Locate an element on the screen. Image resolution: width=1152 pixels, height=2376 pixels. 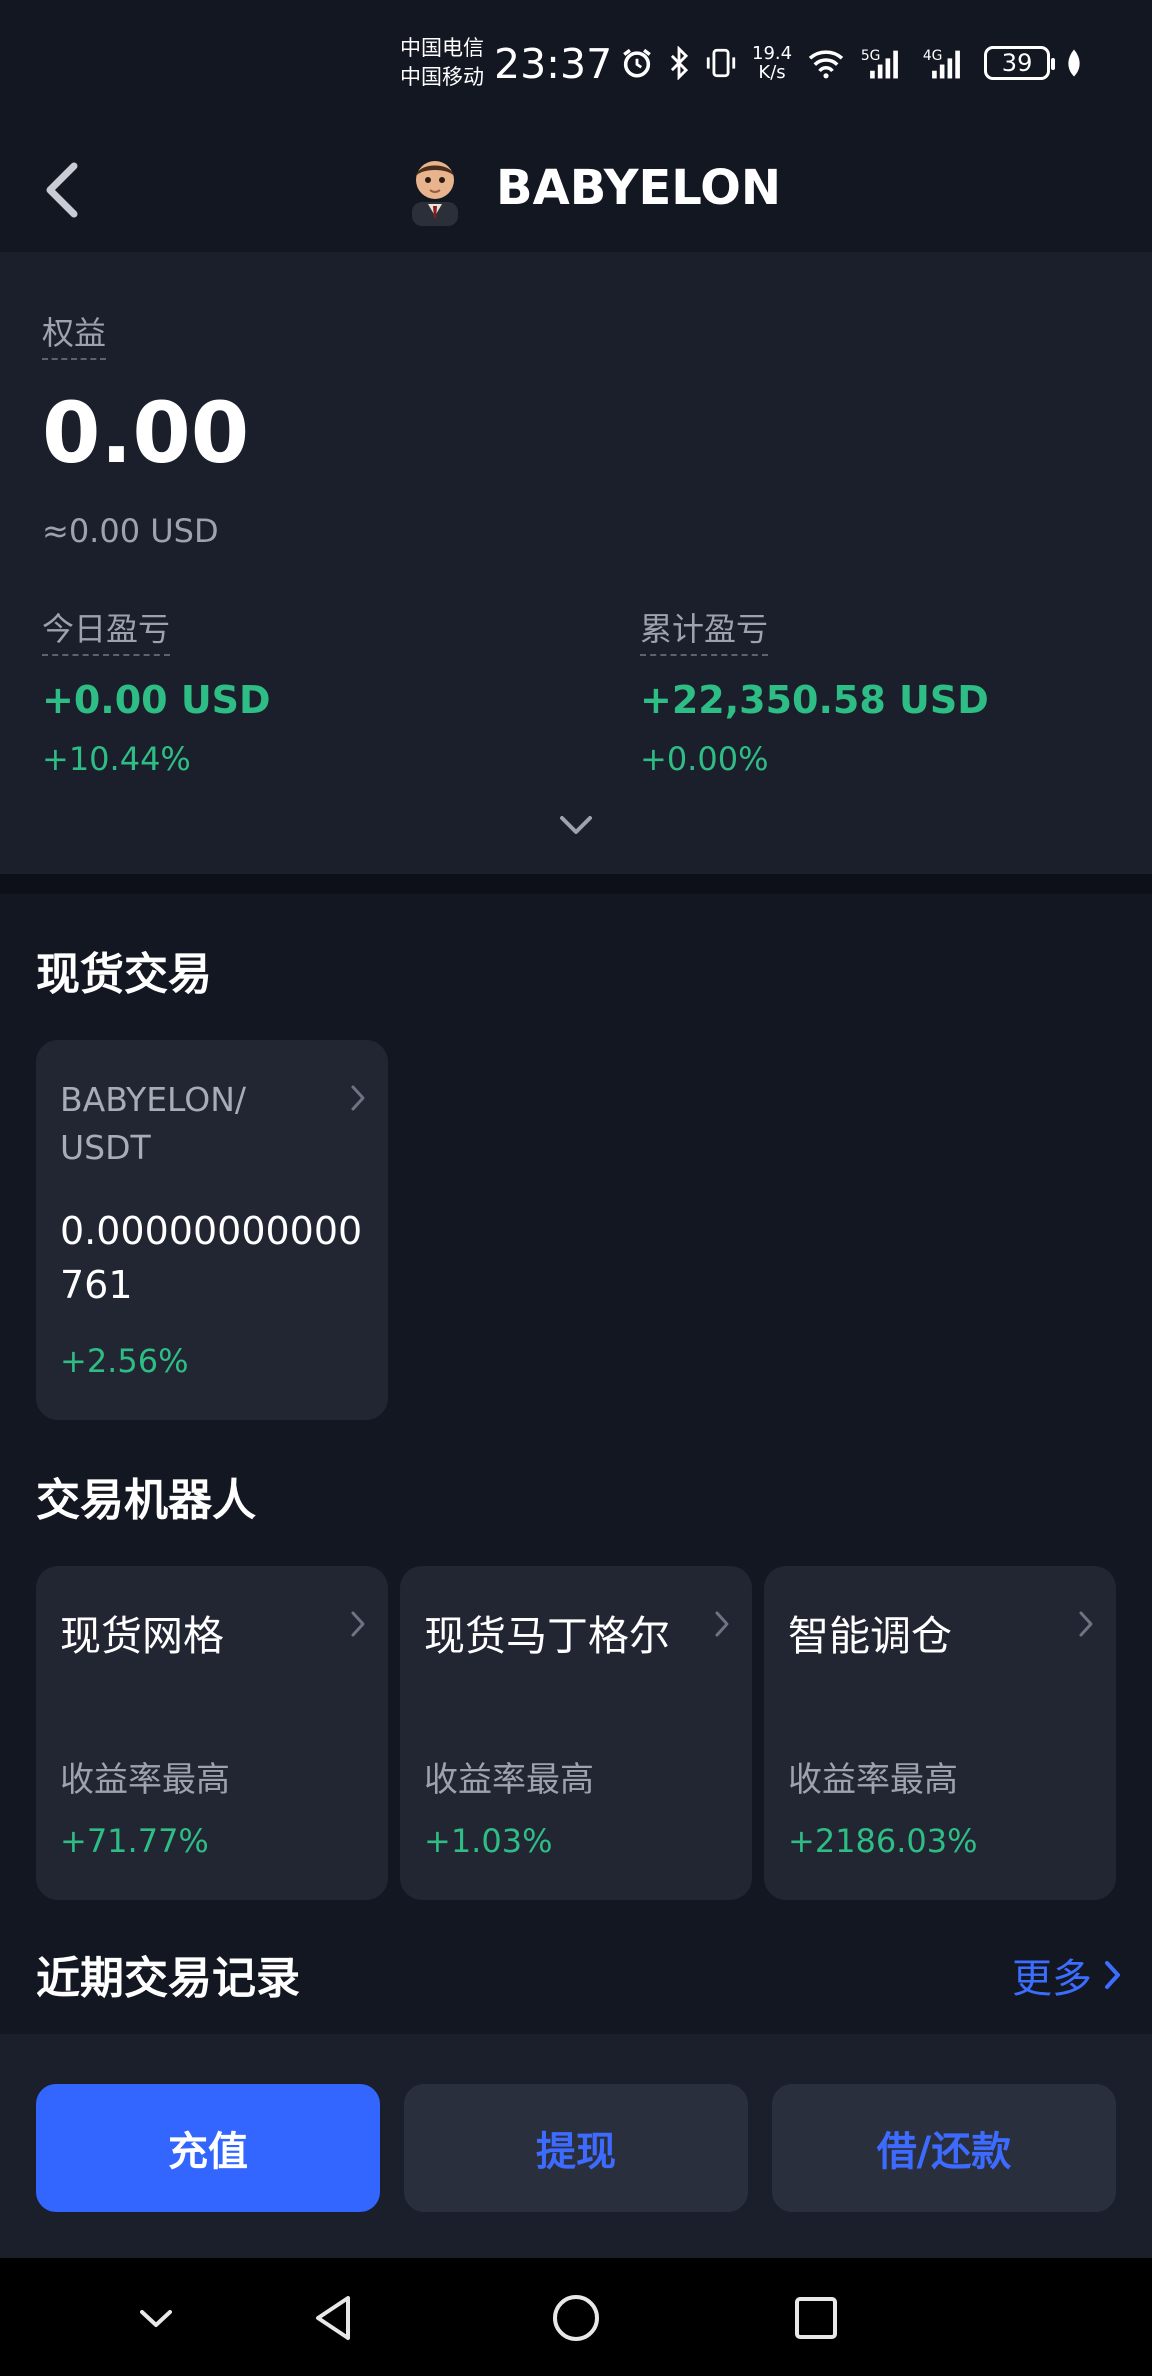
bot-name: 智能调仓 is located at coordinates (870, 1636).